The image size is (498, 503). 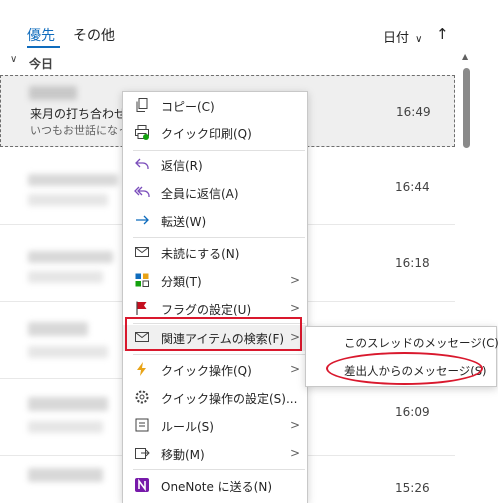 I want to click on mail-time: 16:44, so click(x=412, y=187).